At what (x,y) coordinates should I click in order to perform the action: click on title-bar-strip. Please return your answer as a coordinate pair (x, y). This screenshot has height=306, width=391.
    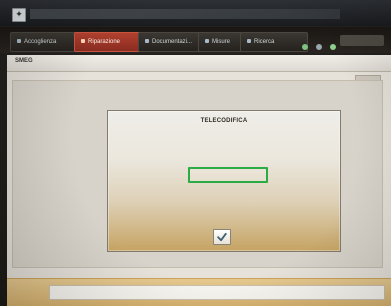
    Looking at the image, I should click on (185, 14).